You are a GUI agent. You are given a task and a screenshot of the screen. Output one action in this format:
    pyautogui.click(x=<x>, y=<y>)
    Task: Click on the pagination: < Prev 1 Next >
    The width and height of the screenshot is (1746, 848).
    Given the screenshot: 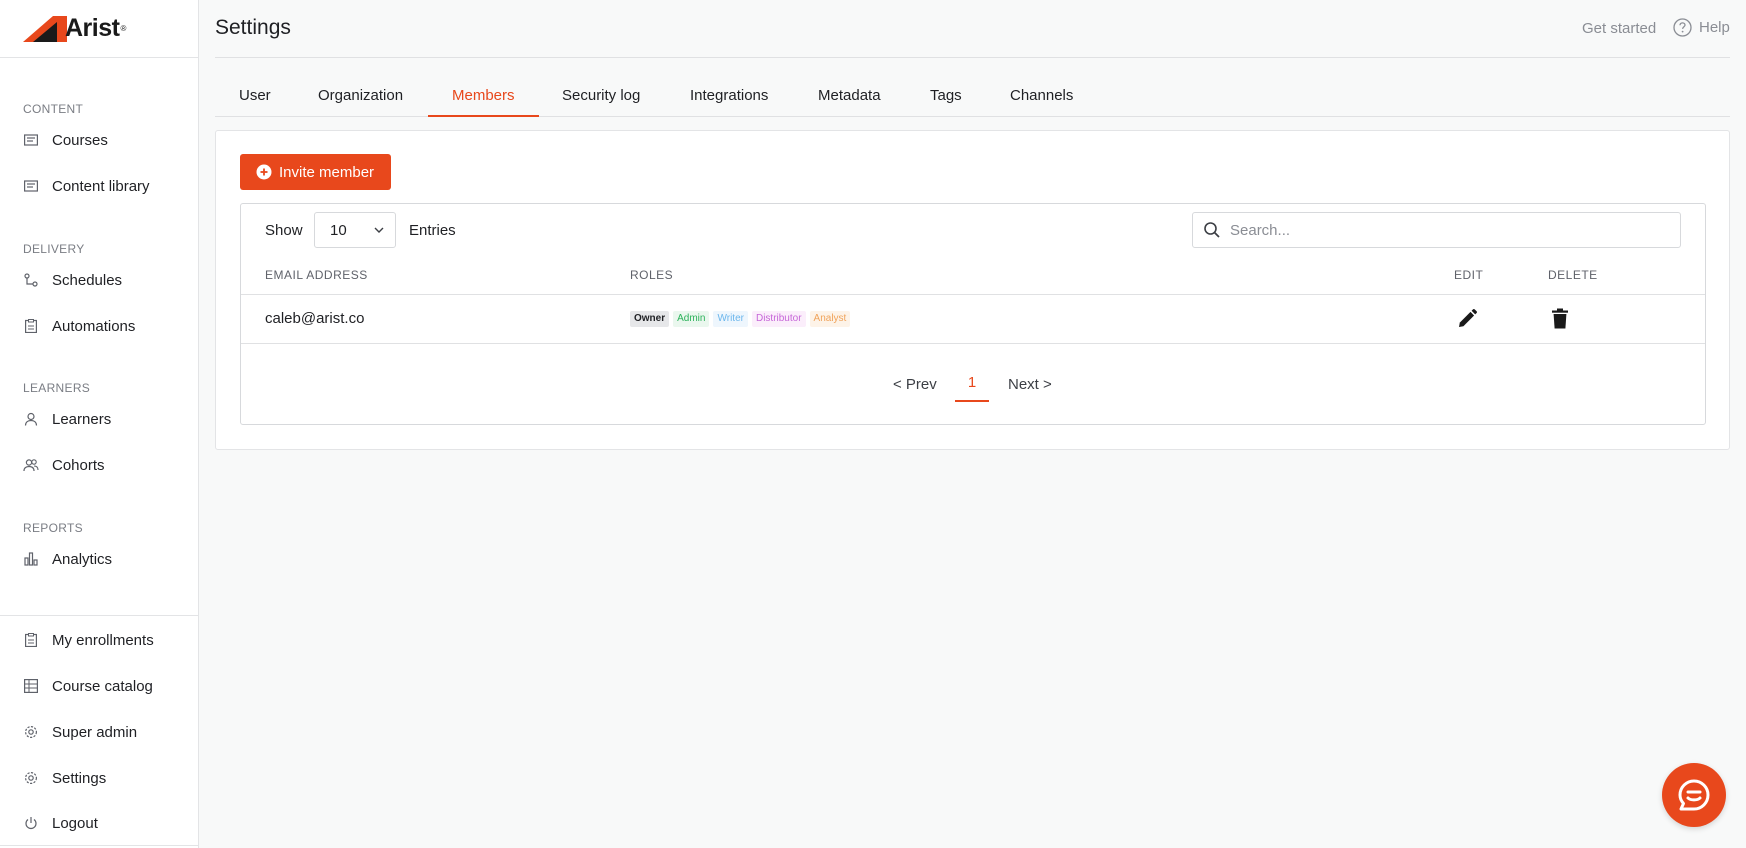 What is the action you would take?
    pyautogui.click(x=973, y=390)
    